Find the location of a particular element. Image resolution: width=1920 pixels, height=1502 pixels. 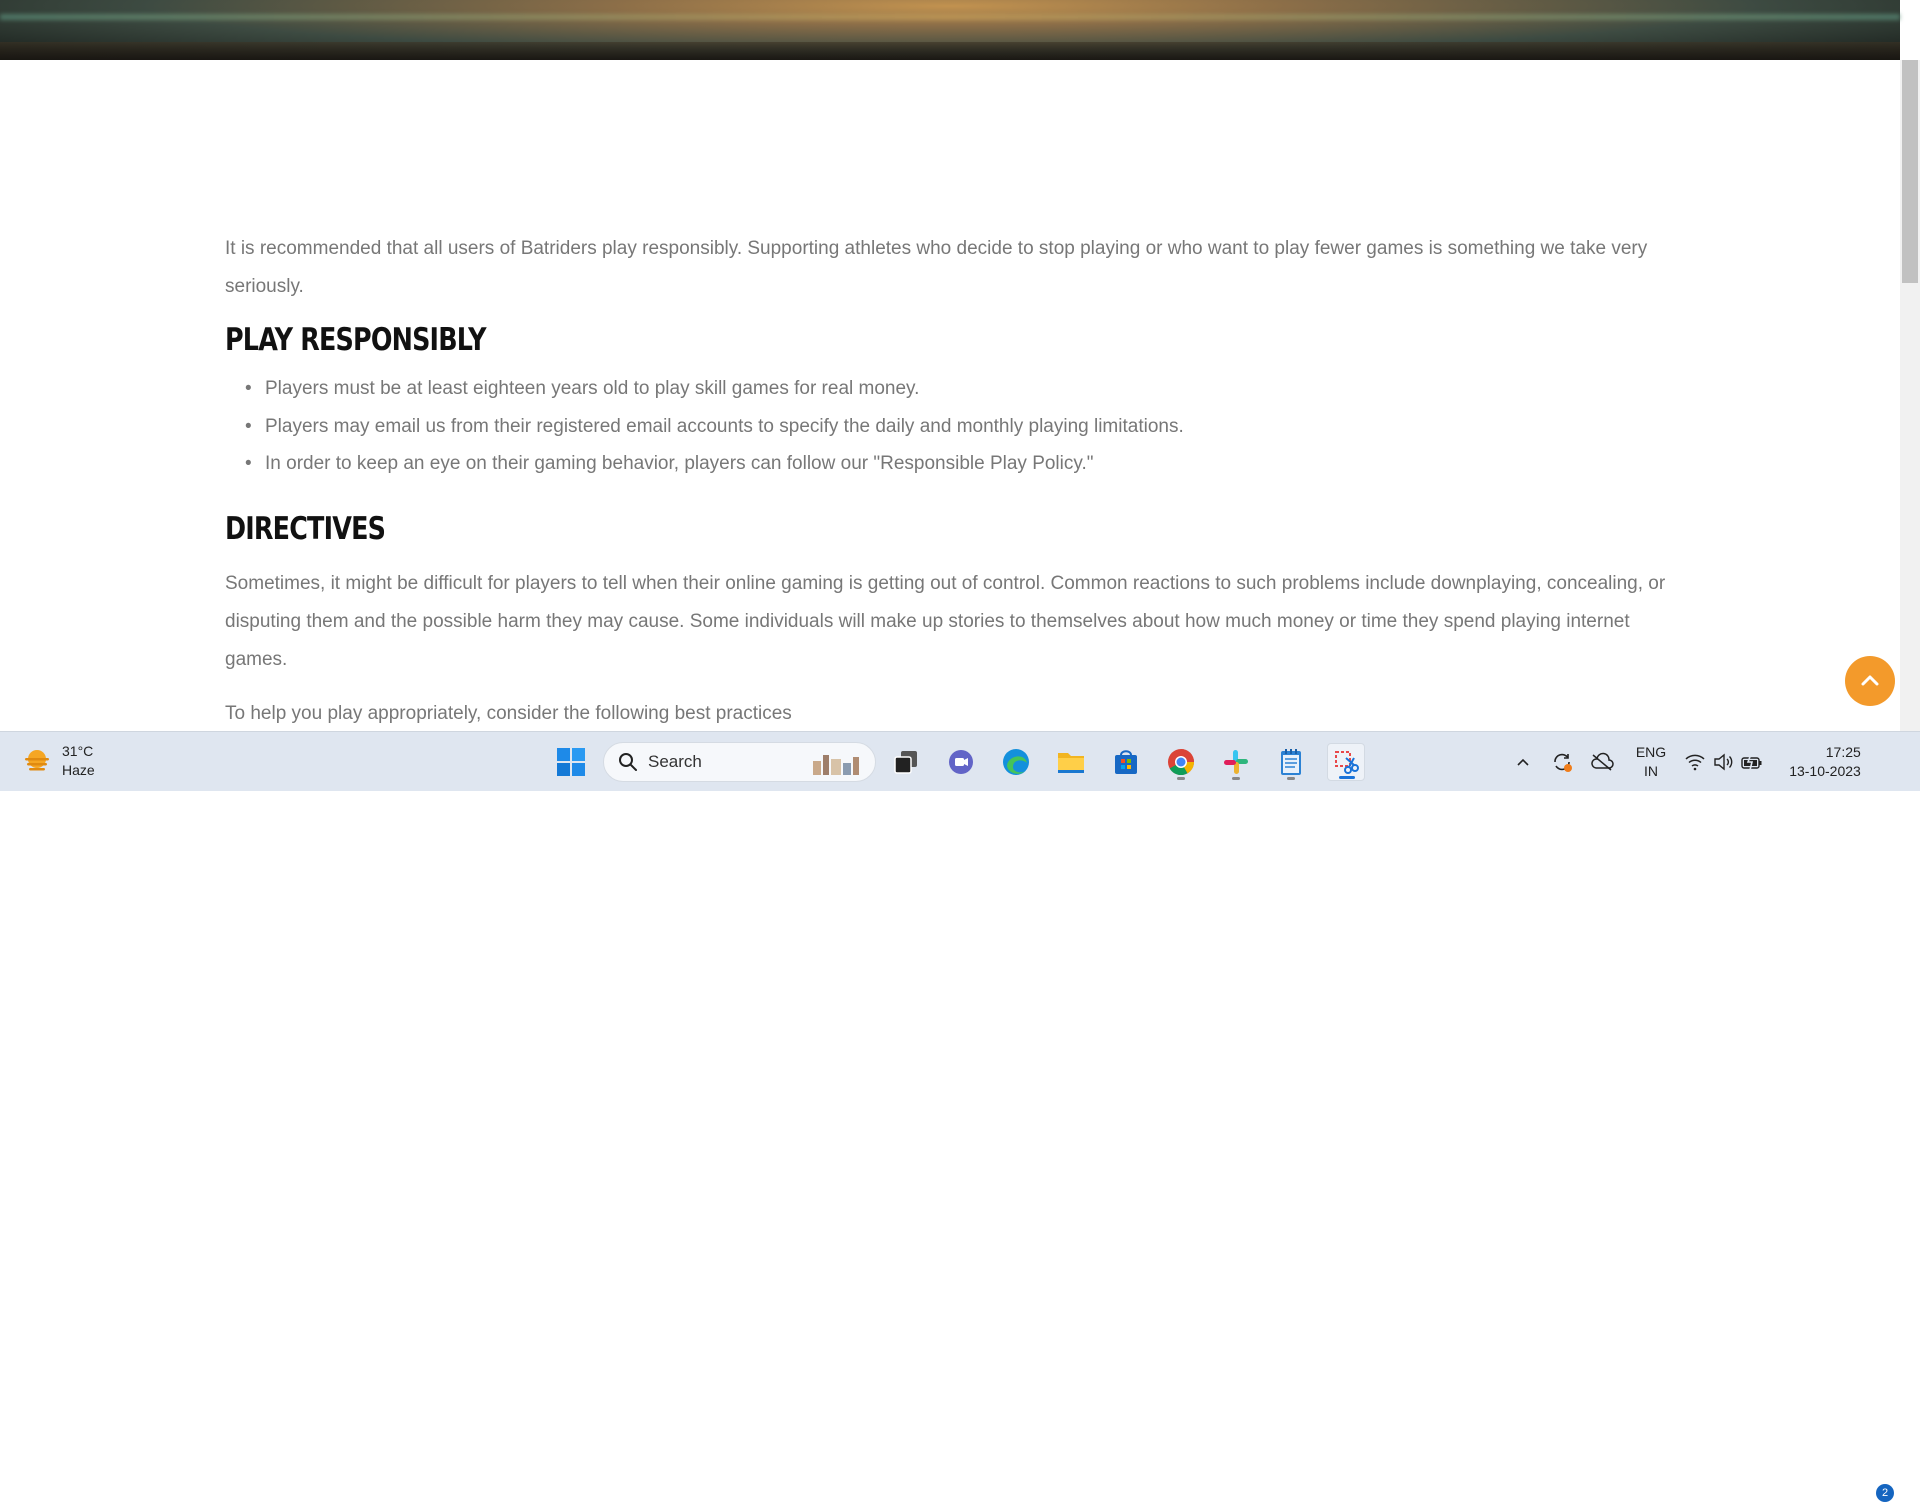

file-explorer-button is located at coordinates (1071, 762).